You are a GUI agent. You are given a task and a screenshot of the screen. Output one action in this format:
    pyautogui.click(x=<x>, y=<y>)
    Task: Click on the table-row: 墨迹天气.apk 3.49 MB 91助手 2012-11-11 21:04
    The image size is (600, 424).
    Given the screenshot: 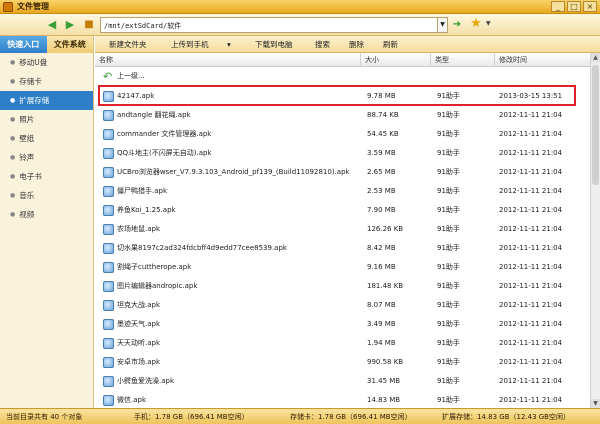 What is the action you would take?
    pyautogui.click(x=342, y=324)
    